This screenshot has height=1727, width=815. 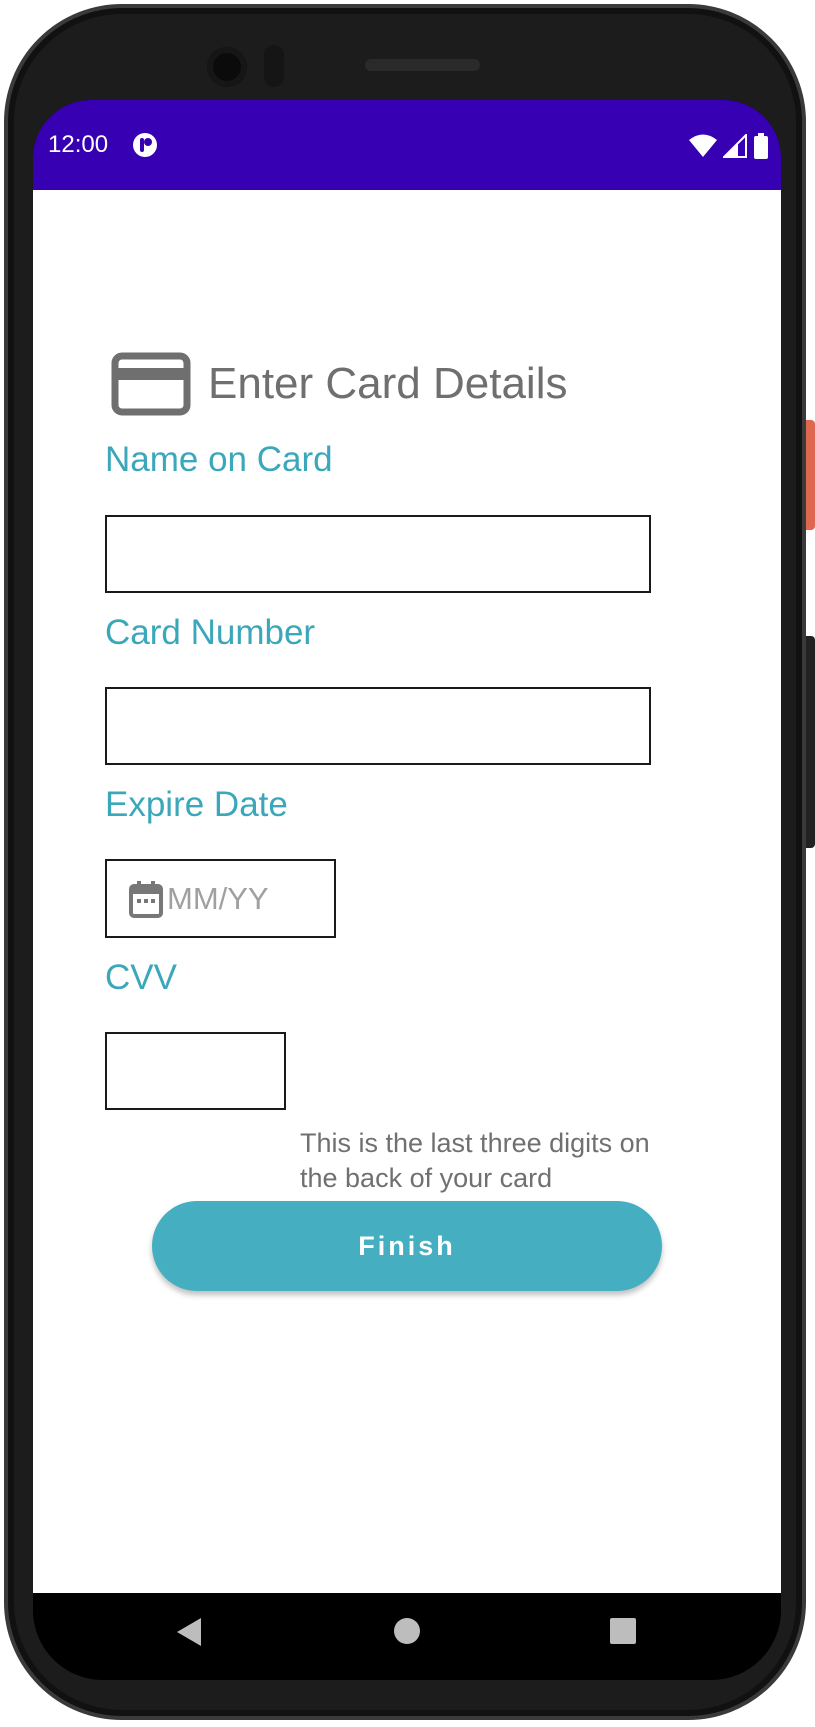 I want to click on front-camera, so click(x=227, y=67).